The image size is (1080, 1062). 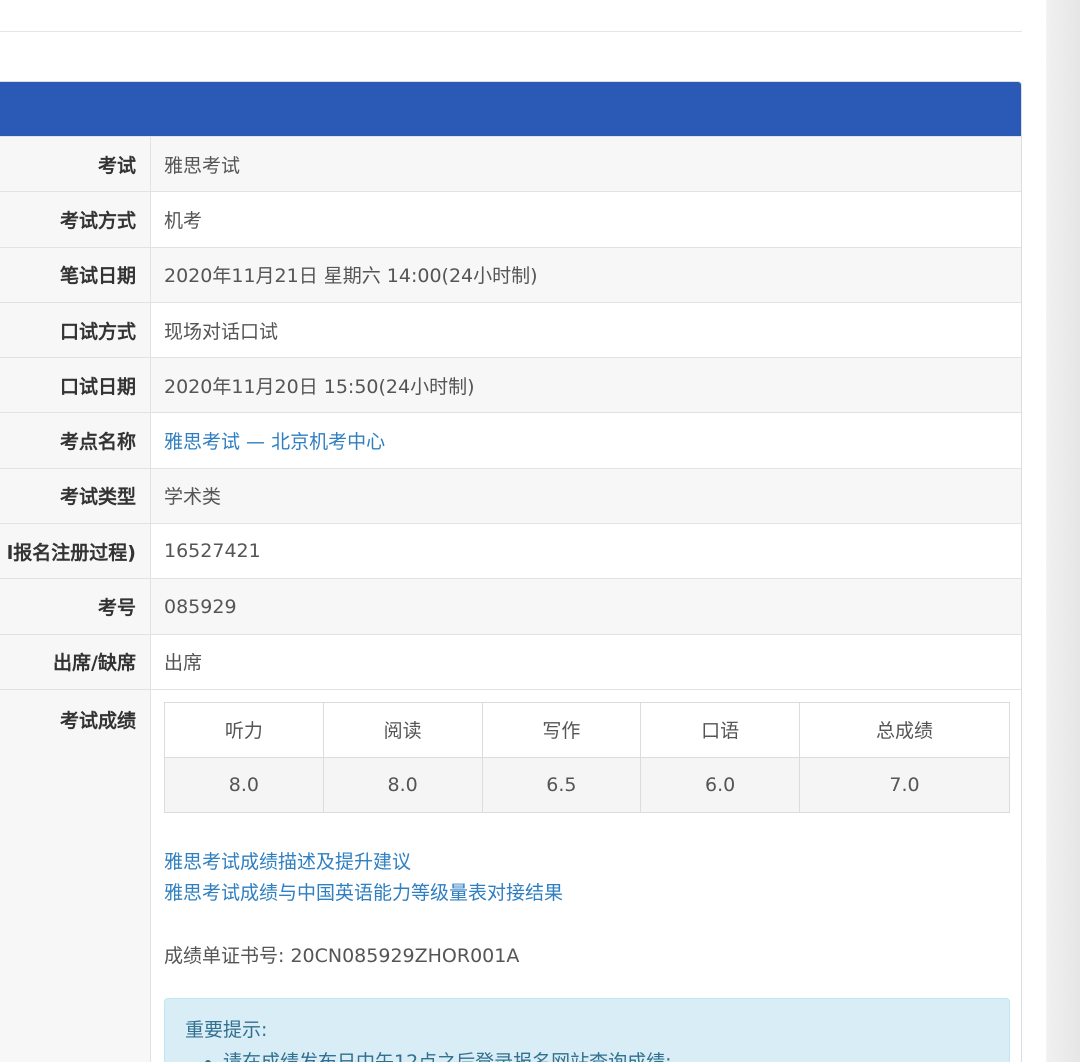 What do you see at coordinates (75, 385) in the screenshot?
I see `row-label: 口试日期` at bounding box center [75, 385].